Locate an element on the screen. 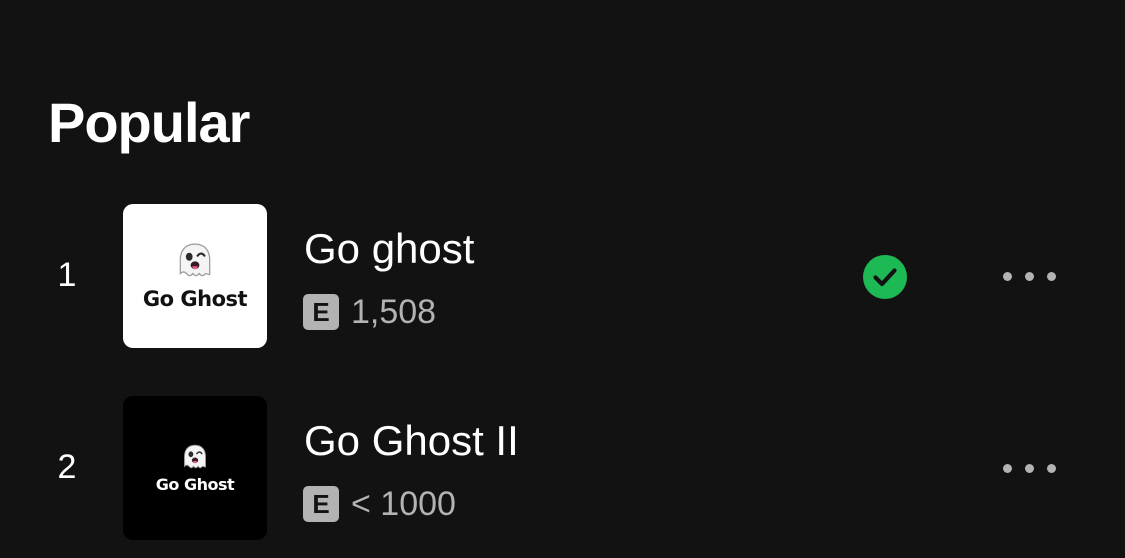 The height and width of the screenshot is (558, 1125). check-circle-icon is located at coordinates (885, 277).